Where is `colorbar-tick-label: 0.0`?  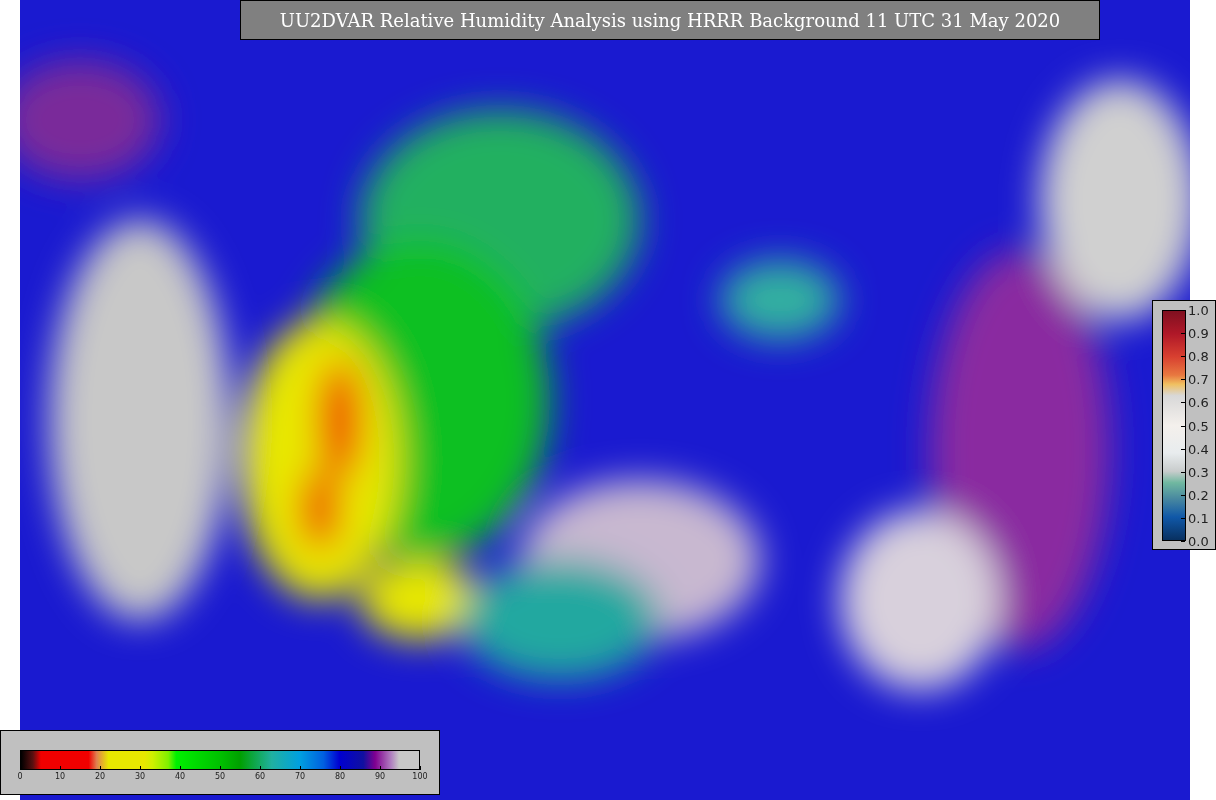
colorbar-tick-label: 0.0 is located at coordinates (1198, 541).